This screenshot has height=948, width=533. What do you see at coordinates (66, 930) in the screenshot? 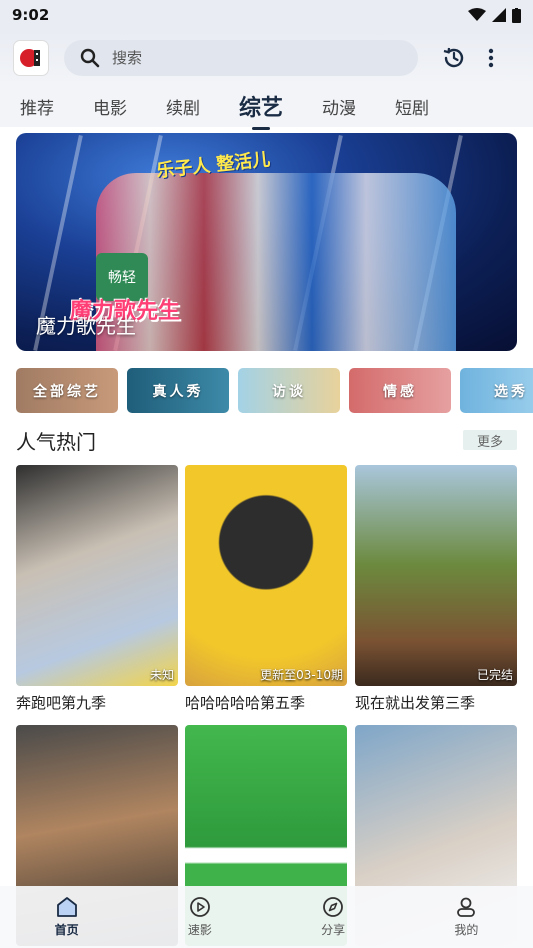
I see `nav-label: 首页` at bounding box center [66, 930].